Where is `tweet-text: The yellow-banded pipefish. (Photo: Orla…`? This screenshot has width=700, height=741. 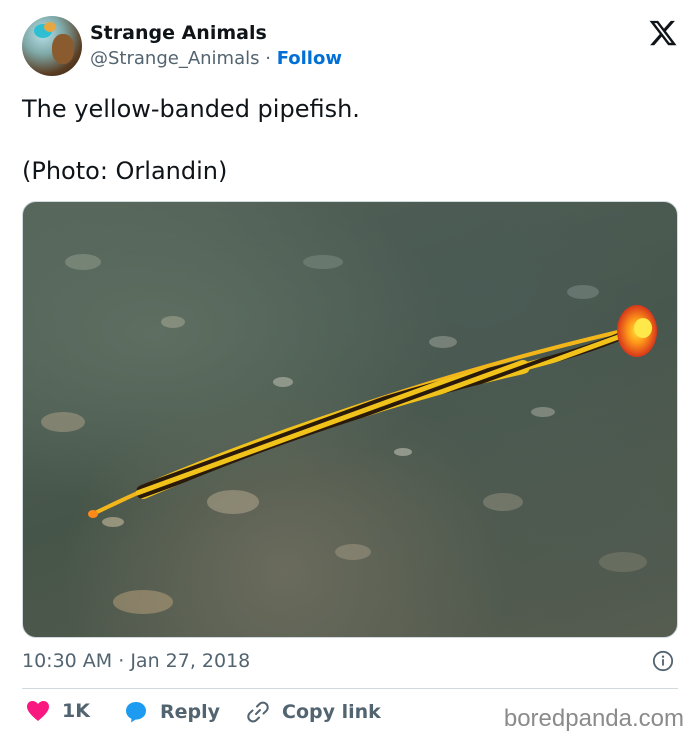 tweet-text: The yellow-banded pipefish. (Photo: Orla… is located at coordinates (191, 140).